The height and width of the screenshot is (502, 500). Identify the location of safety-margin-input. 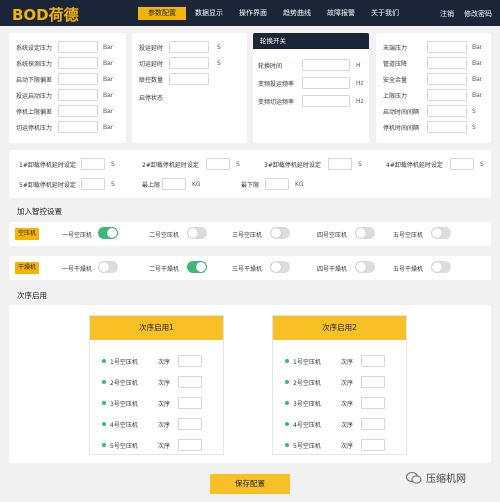
(447, 79).